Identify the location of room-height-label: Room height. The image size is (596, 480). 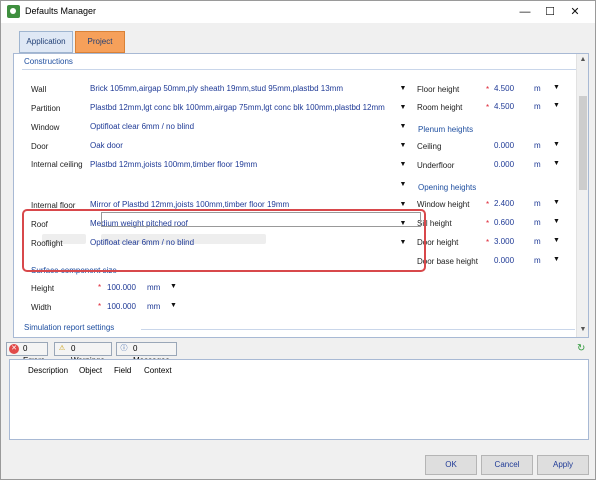
(440, 107).